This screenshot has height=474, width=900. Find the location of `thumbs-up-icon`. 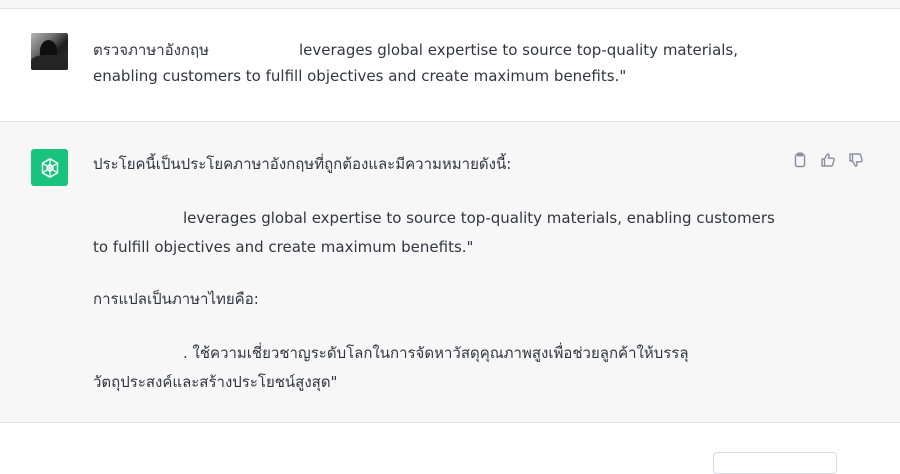

thumbs-up-icon is located at coordinates (828, 160).